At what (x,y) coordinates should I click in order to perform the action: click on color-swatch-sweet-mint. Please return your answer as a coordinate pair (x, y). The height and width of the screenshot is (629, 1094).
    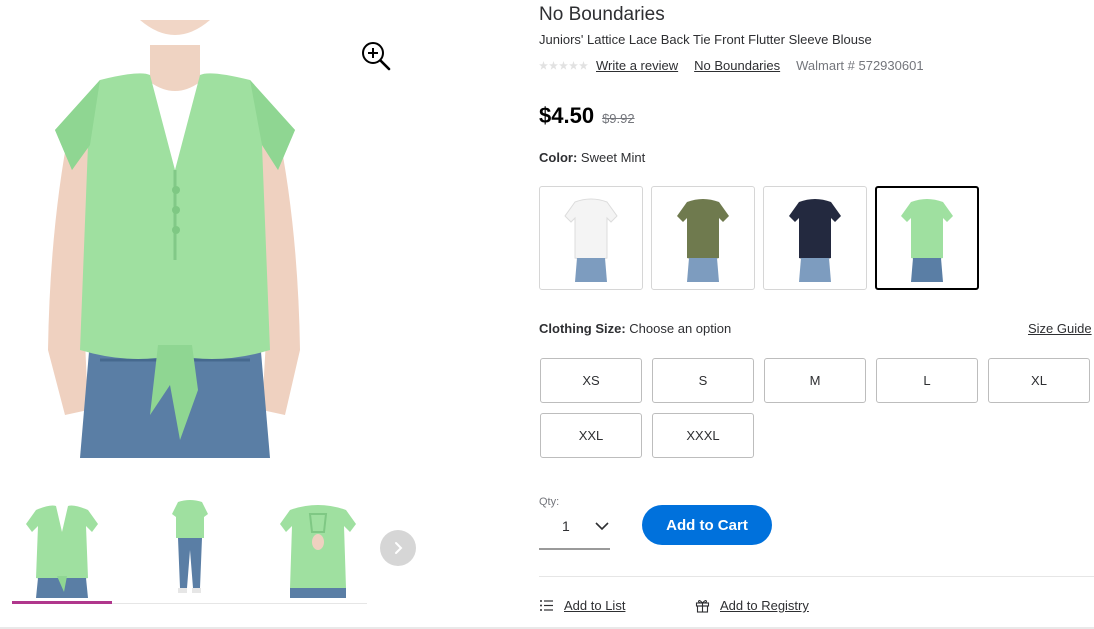
    Looking at the image, I should click on (927, 238).